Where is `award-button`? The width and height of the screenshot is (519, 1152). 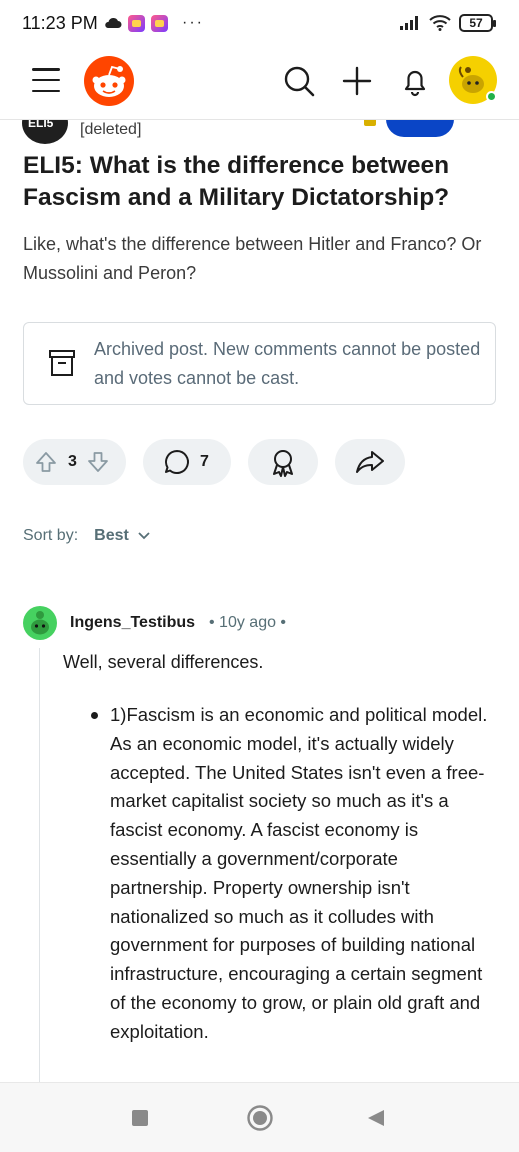 award-button is located at coordinates (283, 462).